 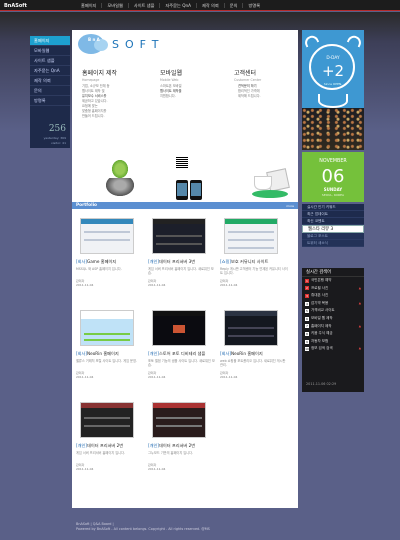 I want to click on item-name: 데이터 프리서버 3번, so click(x=177, y=261).